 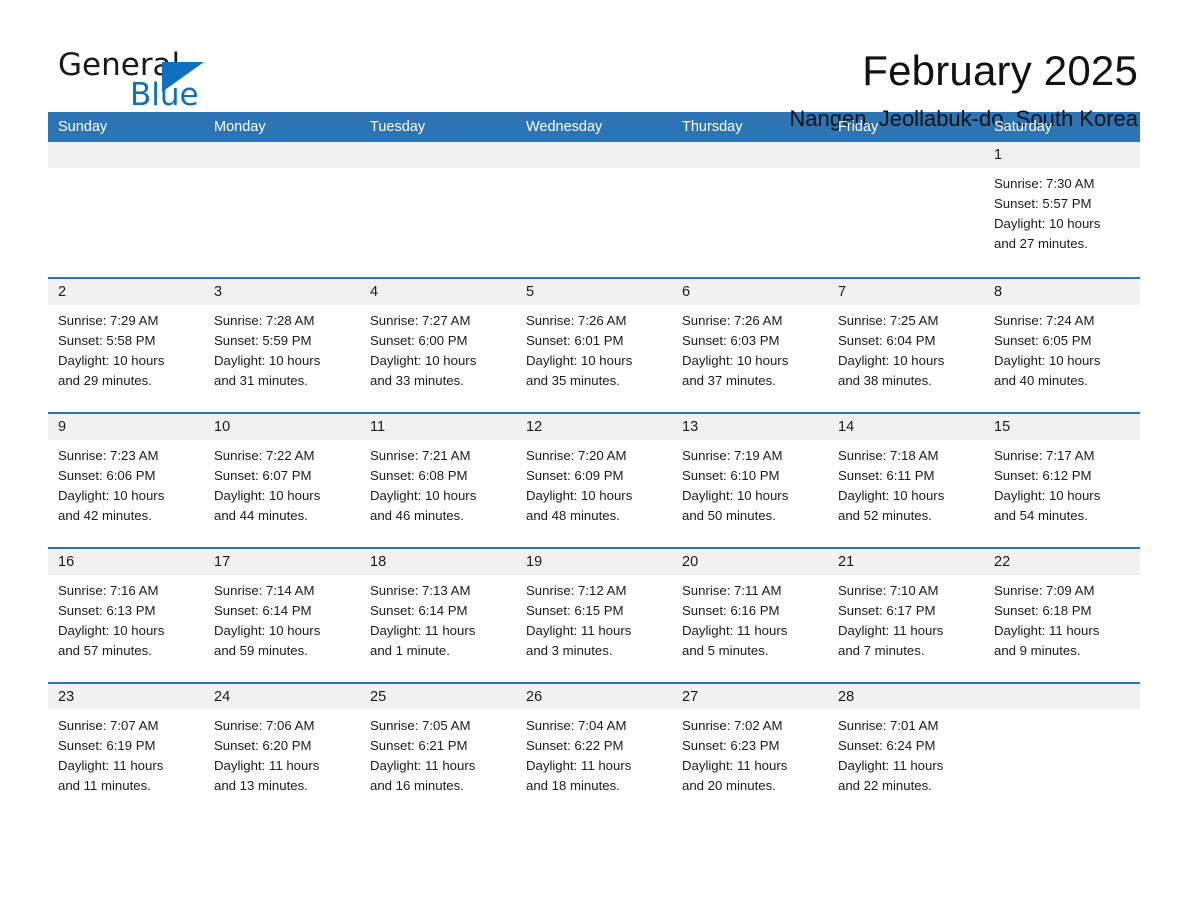 What do you see at coordinates (731, 340) in the screenshot?
I see `sunset-time: Sunset: 6:03 PM` at bounding box center [731, 340].